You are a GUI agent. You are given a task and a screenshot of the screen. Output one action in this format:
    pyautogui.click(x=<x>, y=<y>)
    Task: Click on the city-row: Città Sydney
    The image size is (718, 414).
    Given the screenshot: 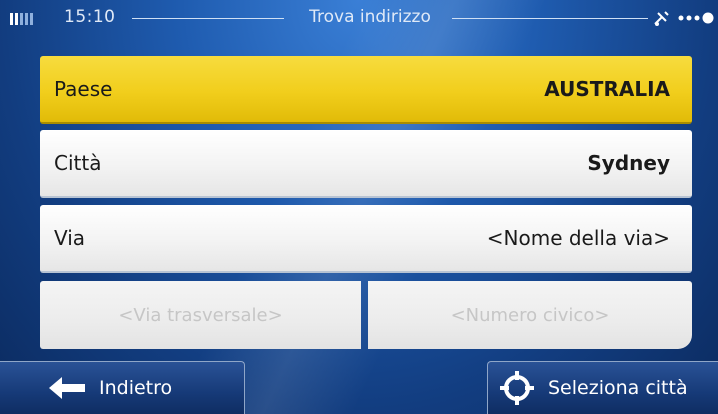 What is the action you would take?
    pyautogui.click(x=366, y=164)
    